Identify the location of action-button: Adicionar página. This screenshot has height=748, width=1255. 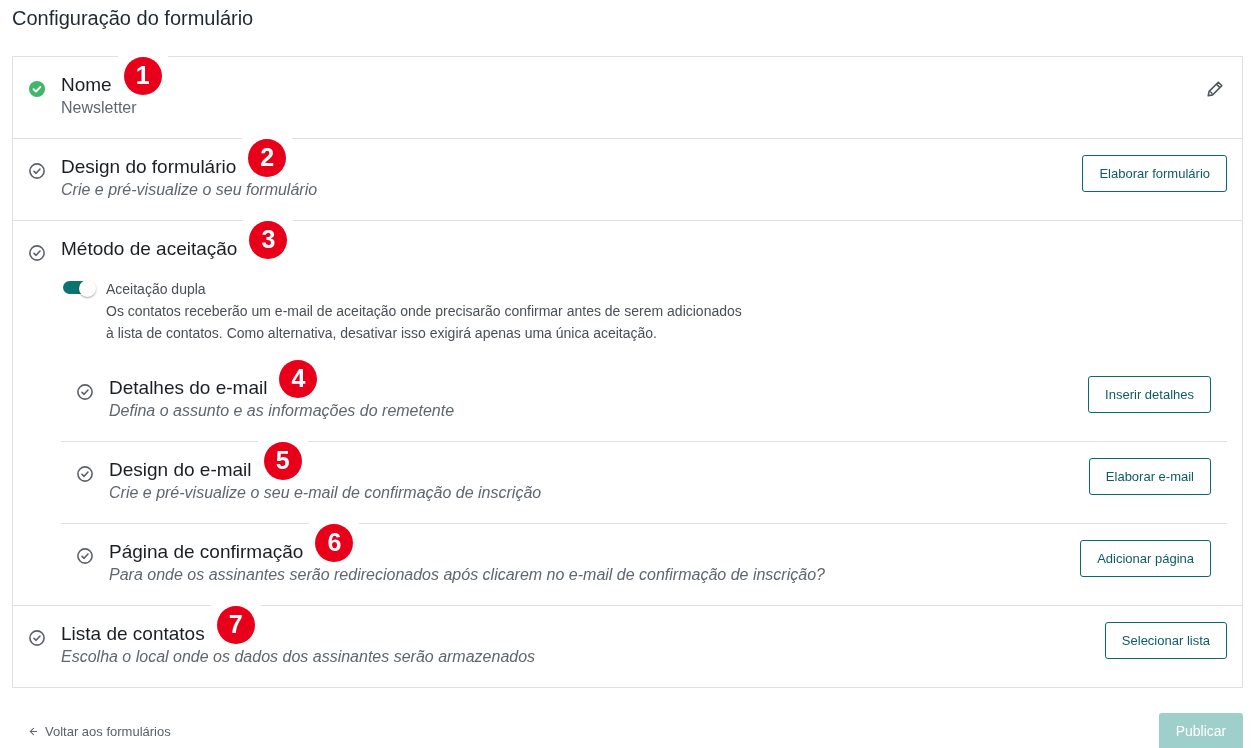
(1145, 558).